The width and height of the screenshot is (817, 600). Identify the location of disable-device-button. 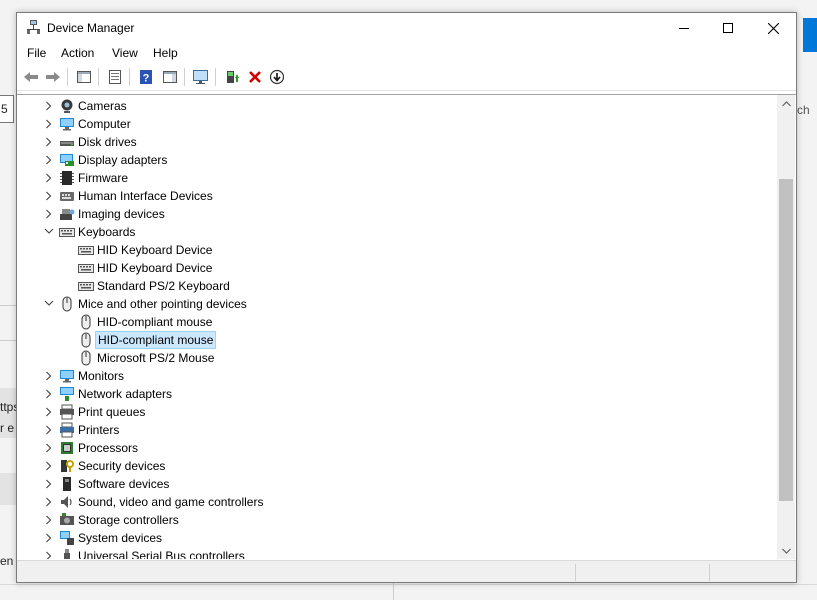
(277, 77).